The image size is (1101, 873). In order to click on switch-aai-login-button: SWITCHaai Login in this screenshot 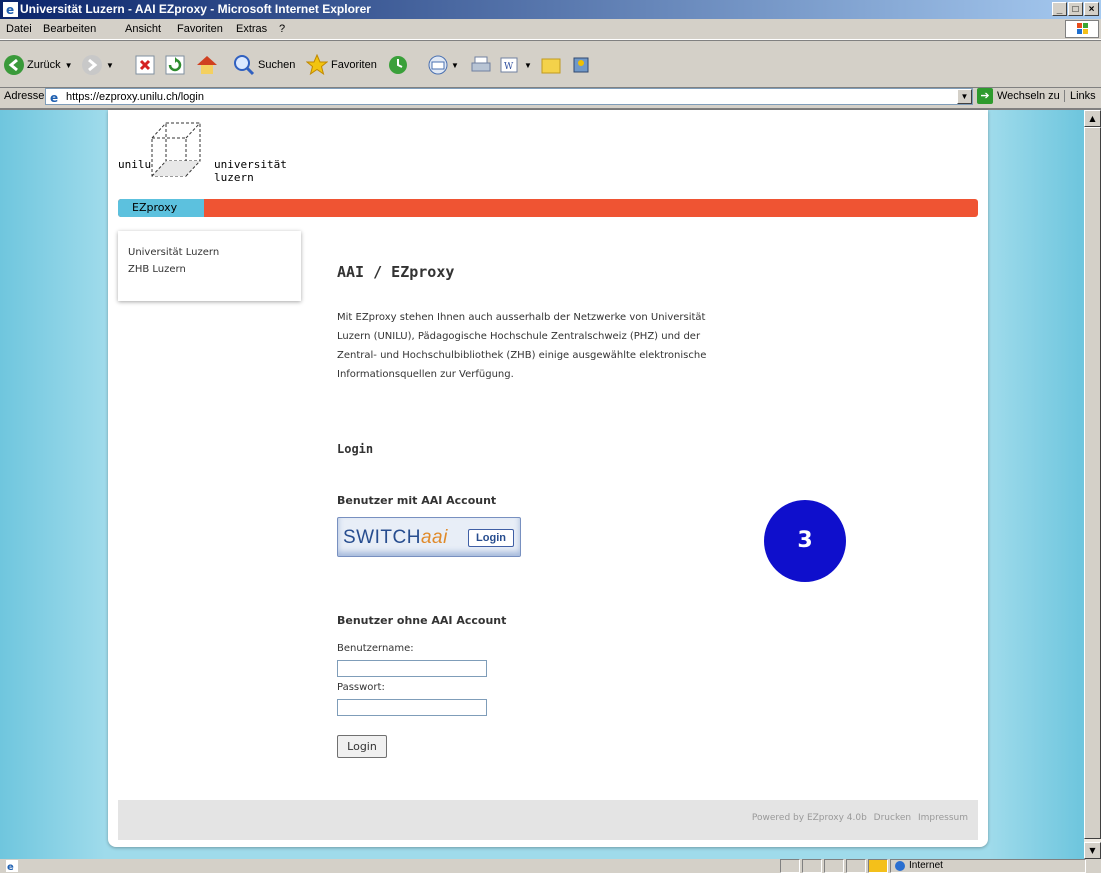, I will do `click(429, 537)`.